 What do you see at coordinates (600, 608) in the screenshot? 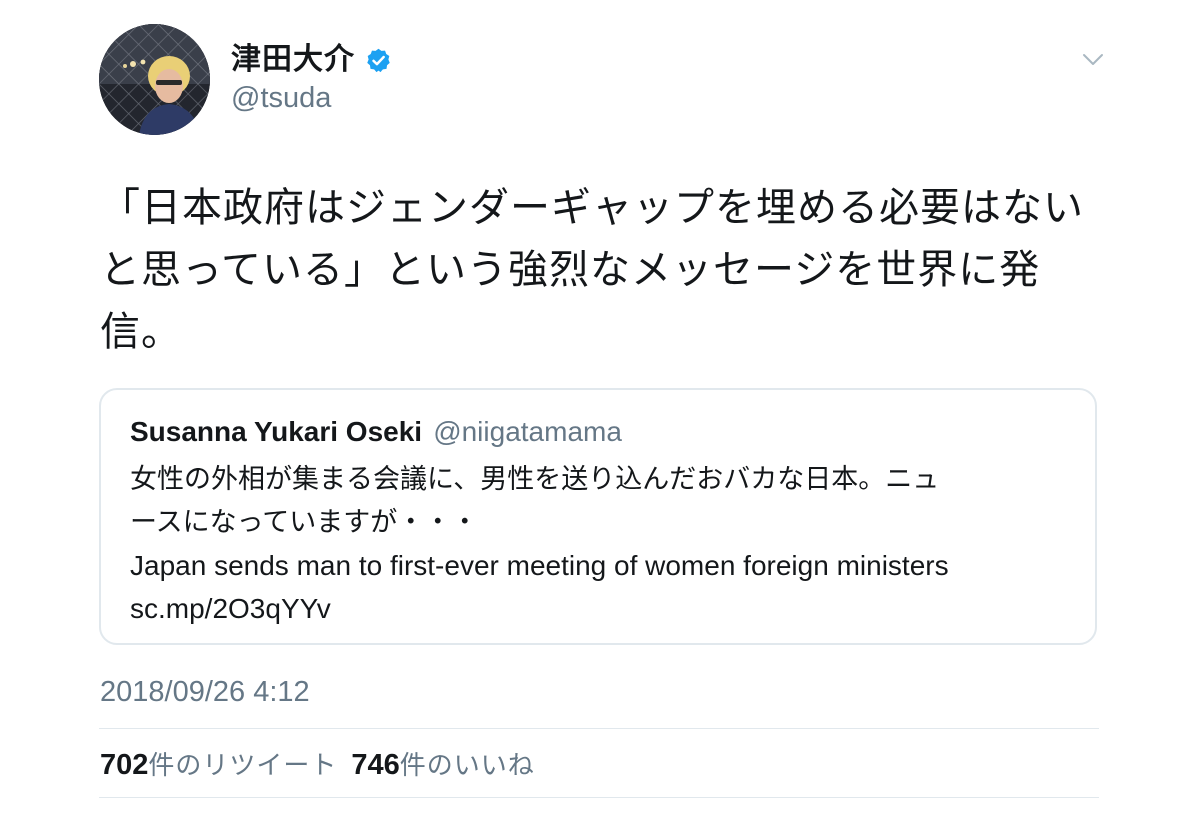
I see `quoted-link: sc.mp/2O3qYYv` at bounding box center [600, 608].